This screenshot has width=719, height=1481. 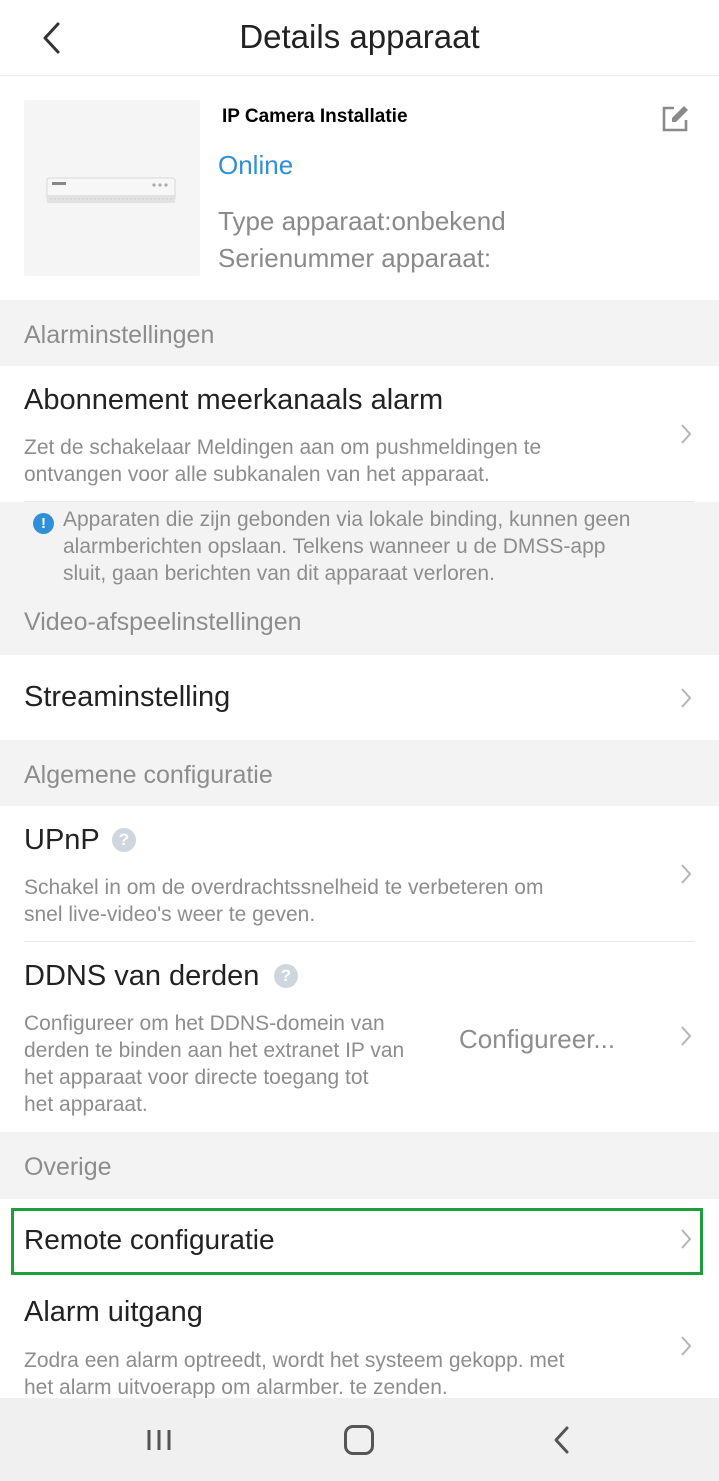 I want to click on page-title: Details apparaat, so click(x=359, y=36).